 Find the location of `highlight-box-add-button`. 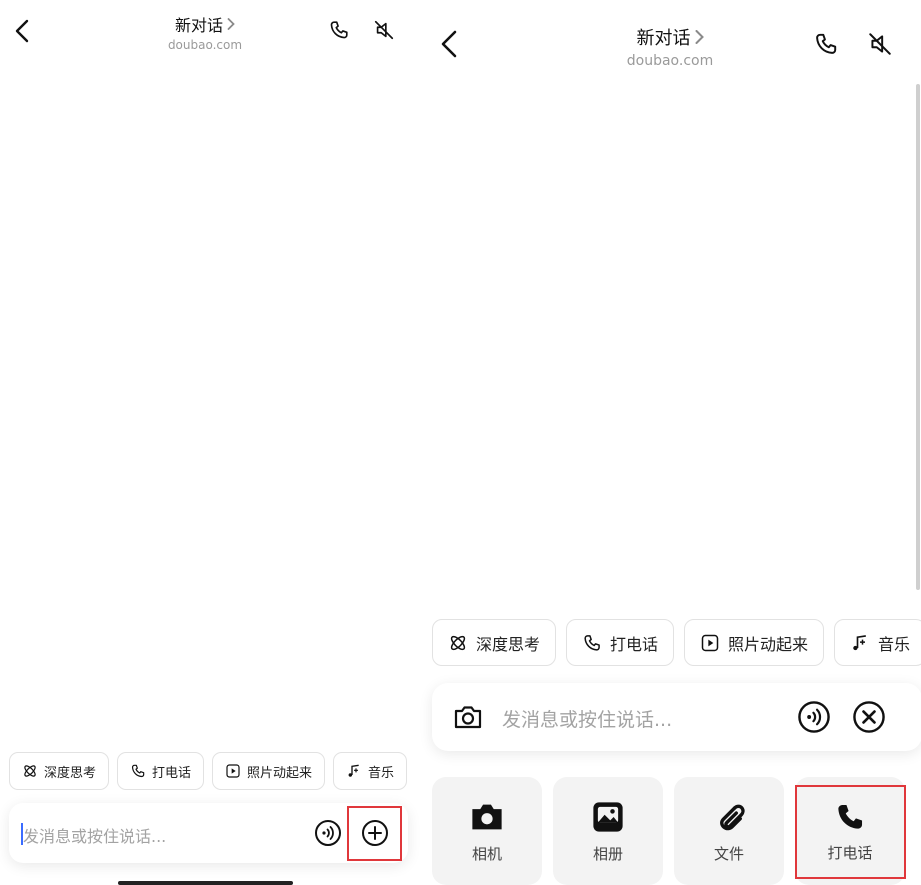

highlight-box-add-button is located at coordinates (374, 833).